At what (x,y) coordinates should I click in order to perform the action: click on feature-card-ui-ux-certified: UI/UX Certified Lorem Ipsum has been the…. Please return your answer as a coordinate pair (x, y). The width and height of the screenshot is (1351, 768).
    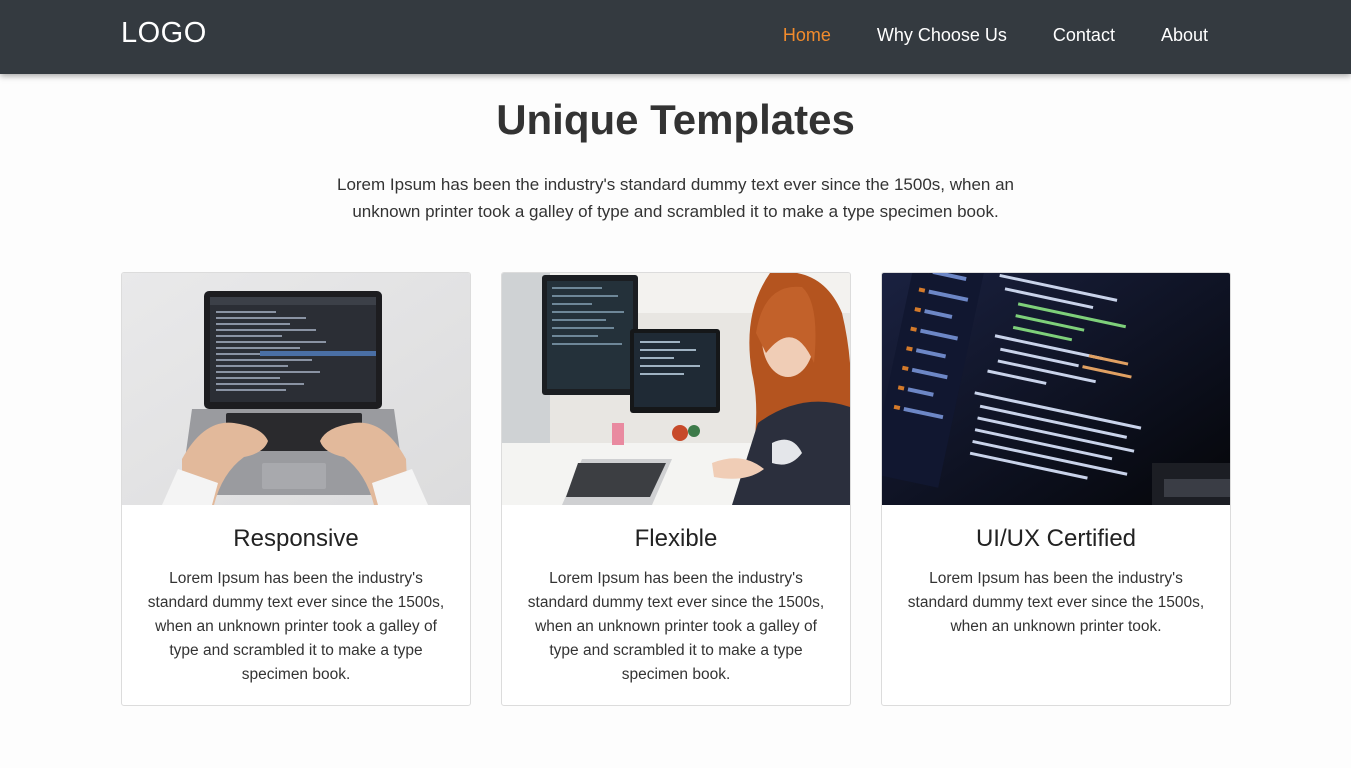
    Looking at the image, I should click on (1056, 489).